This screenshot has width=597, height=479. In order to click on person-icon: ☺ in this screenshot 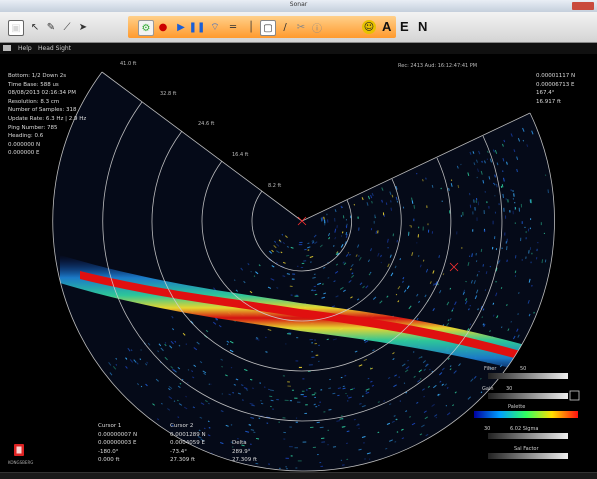, I will do `click(369, 27)`.